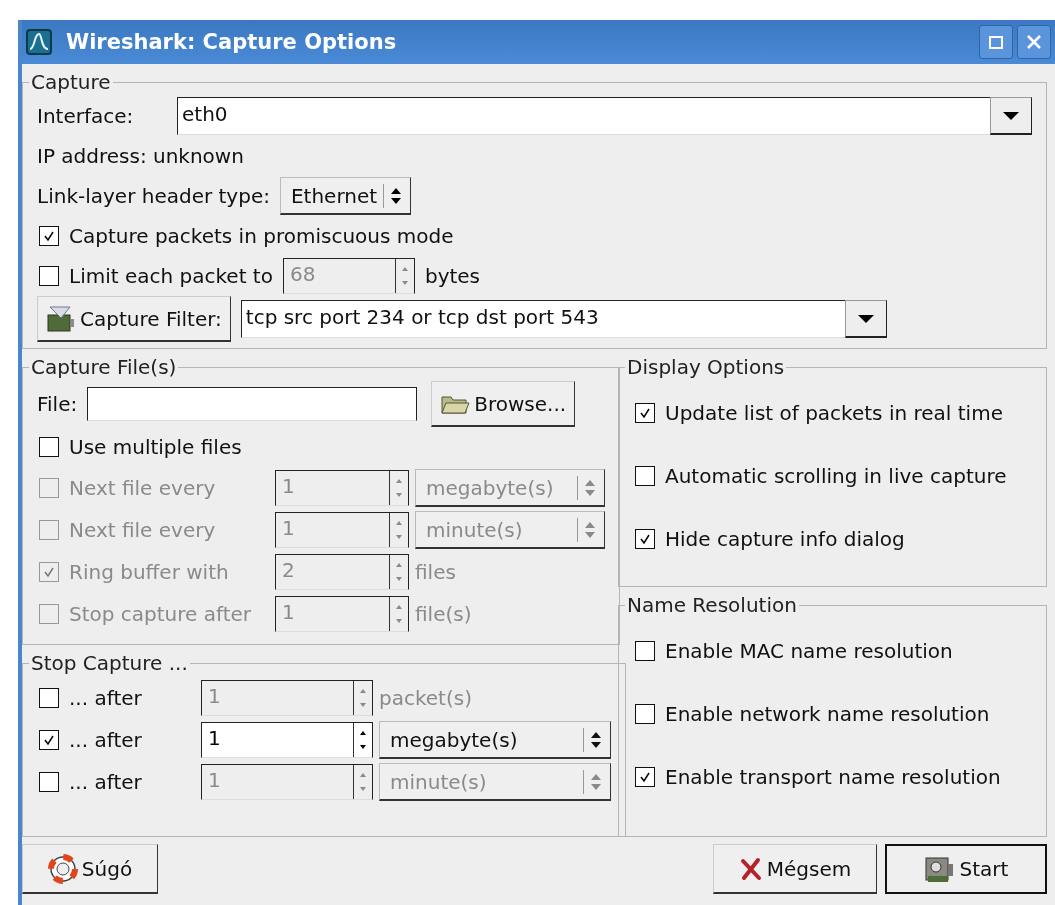 This screenshot has height=905, width=1055. What do you see at coordinates (104, 367) in the screenshot?
I see `group-title: Capture File(s)` at bounding box center [104, 367].